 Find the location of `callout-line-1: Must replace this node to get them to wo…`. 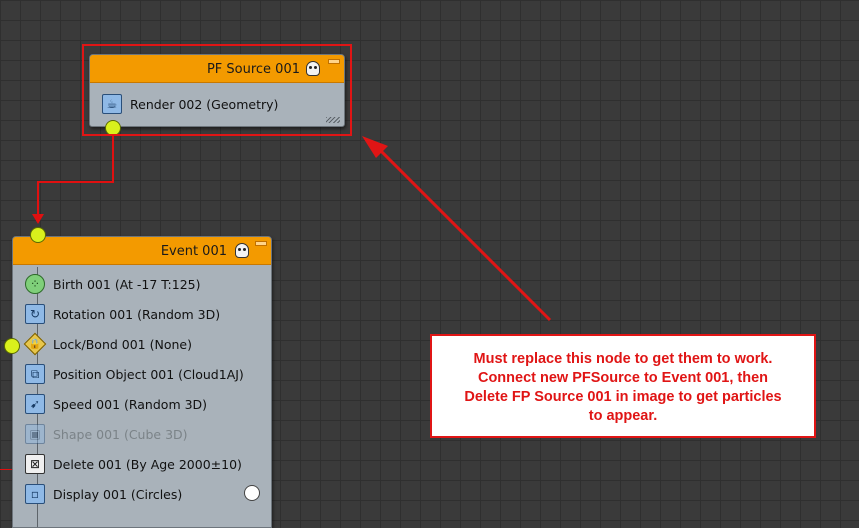

callout-line-1: Must replace this node to get them to wo… is located at coordinates (623, 359).